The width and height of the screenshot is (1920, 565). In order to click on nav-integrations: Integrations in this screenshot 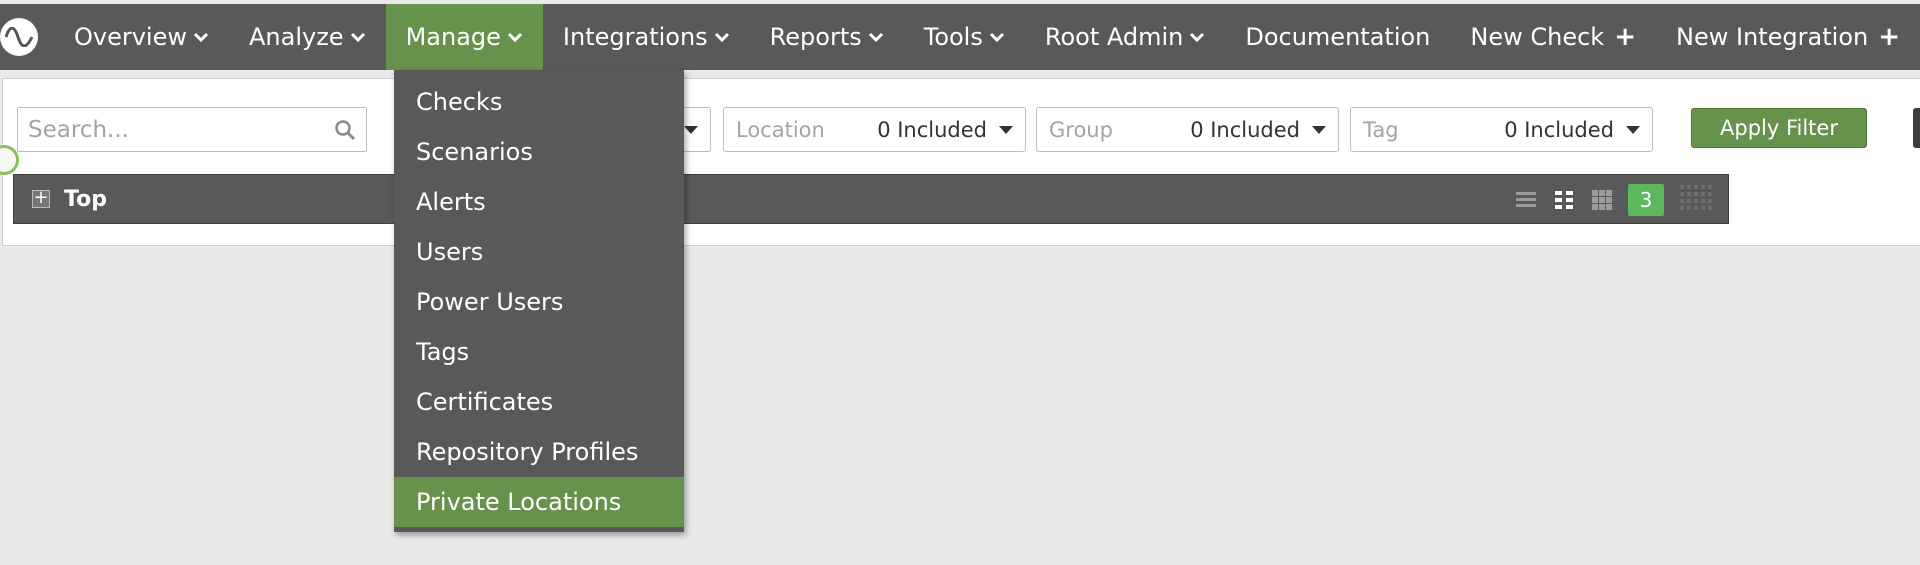, I will do `click(646, 37)`.